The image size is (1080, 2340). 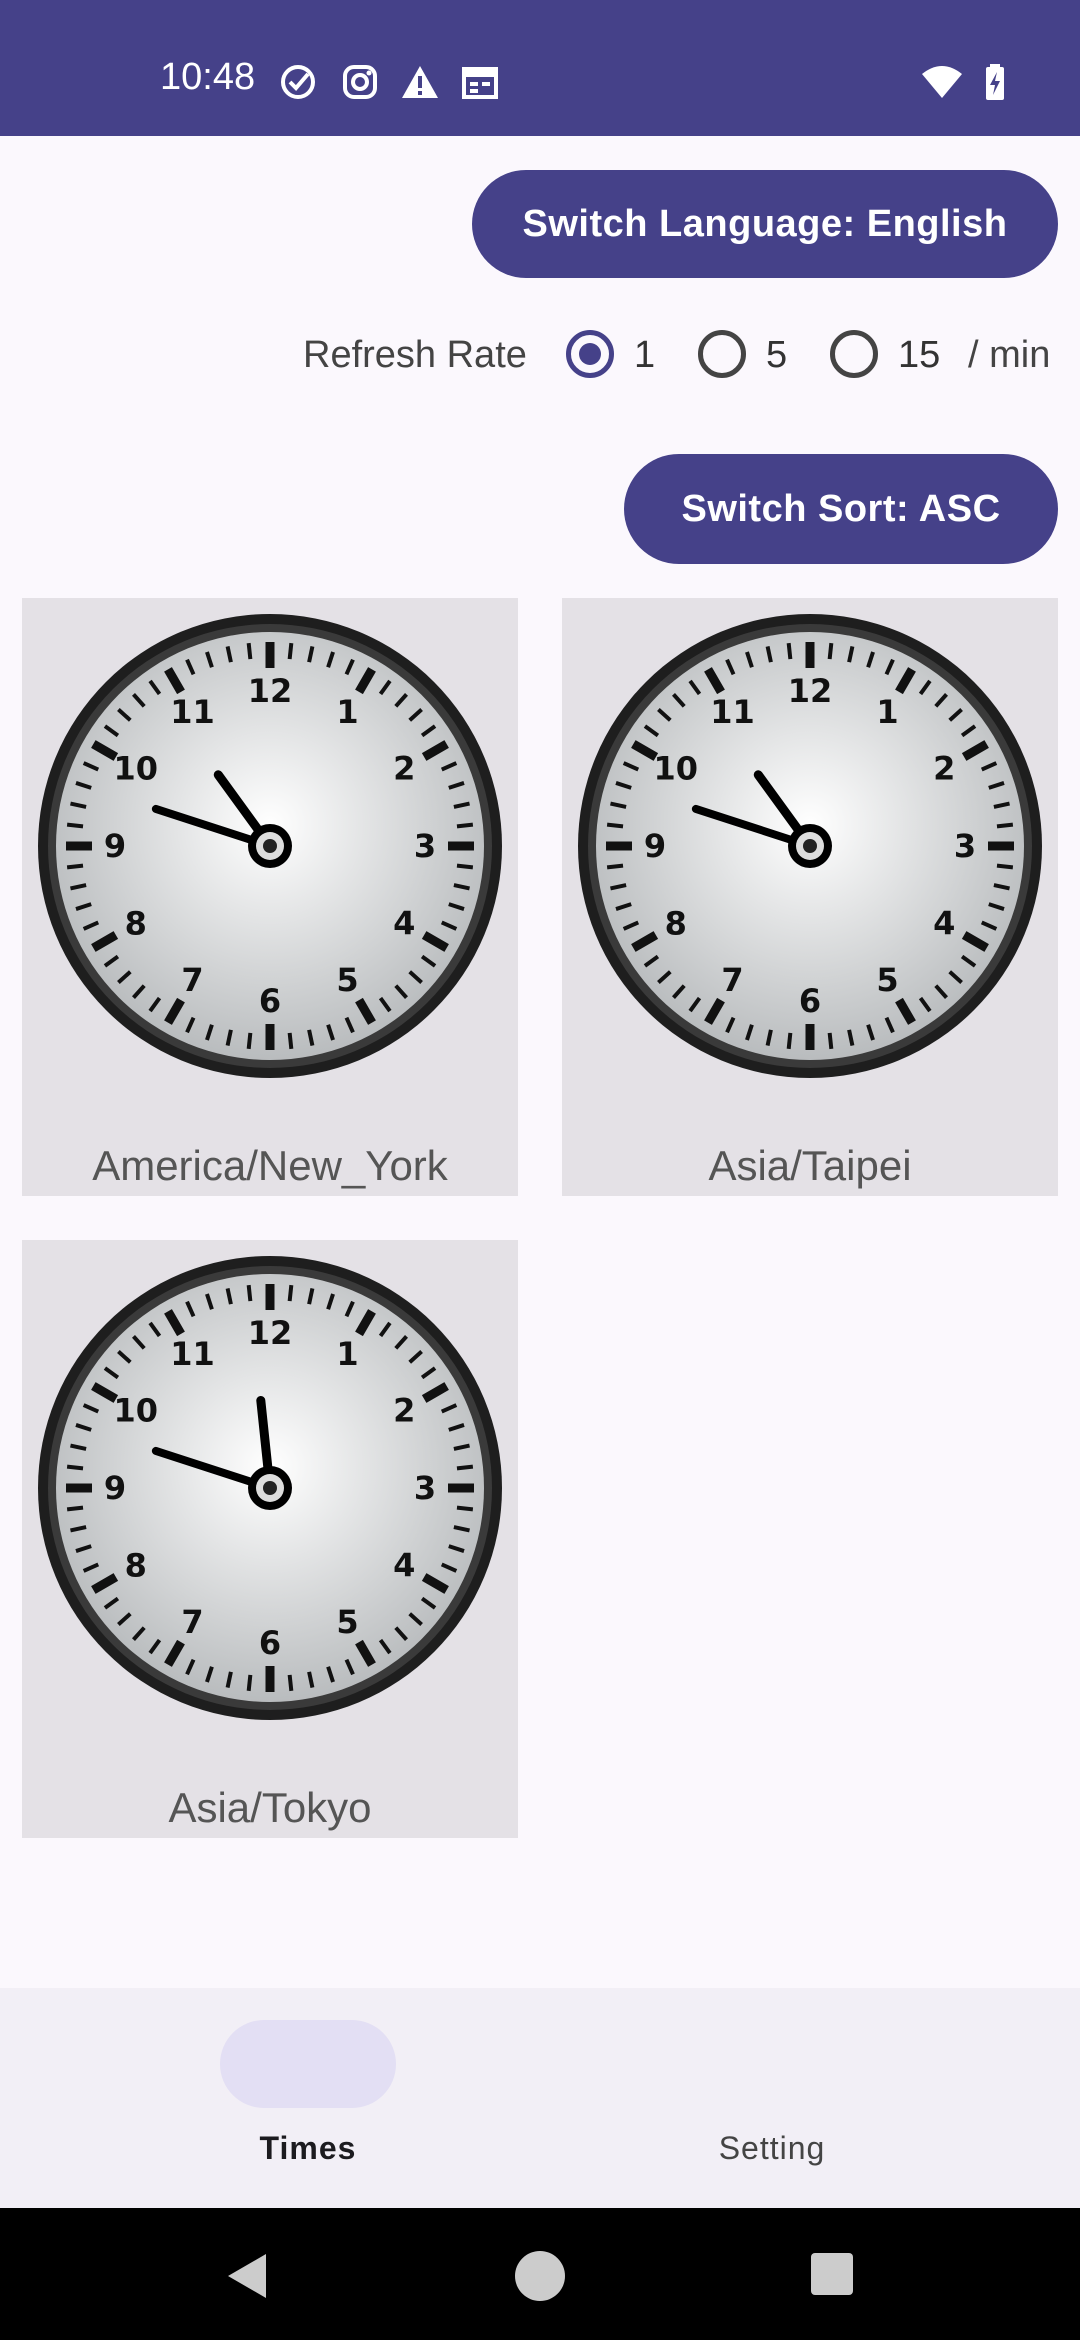 What do you see at coordinates (540, 68) in the screenshot?
I see `status-bar: 10:48` at bounding box center [540, 68].